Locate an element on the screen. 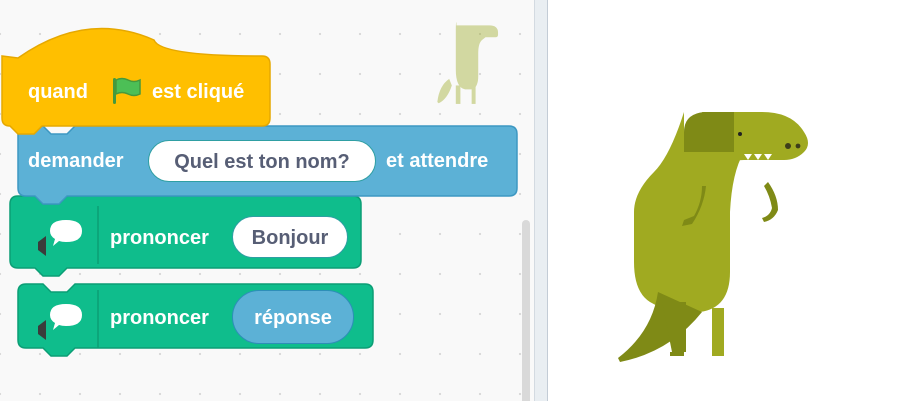  say-block-2-label: prononcer is located at coordinates (159, 318).